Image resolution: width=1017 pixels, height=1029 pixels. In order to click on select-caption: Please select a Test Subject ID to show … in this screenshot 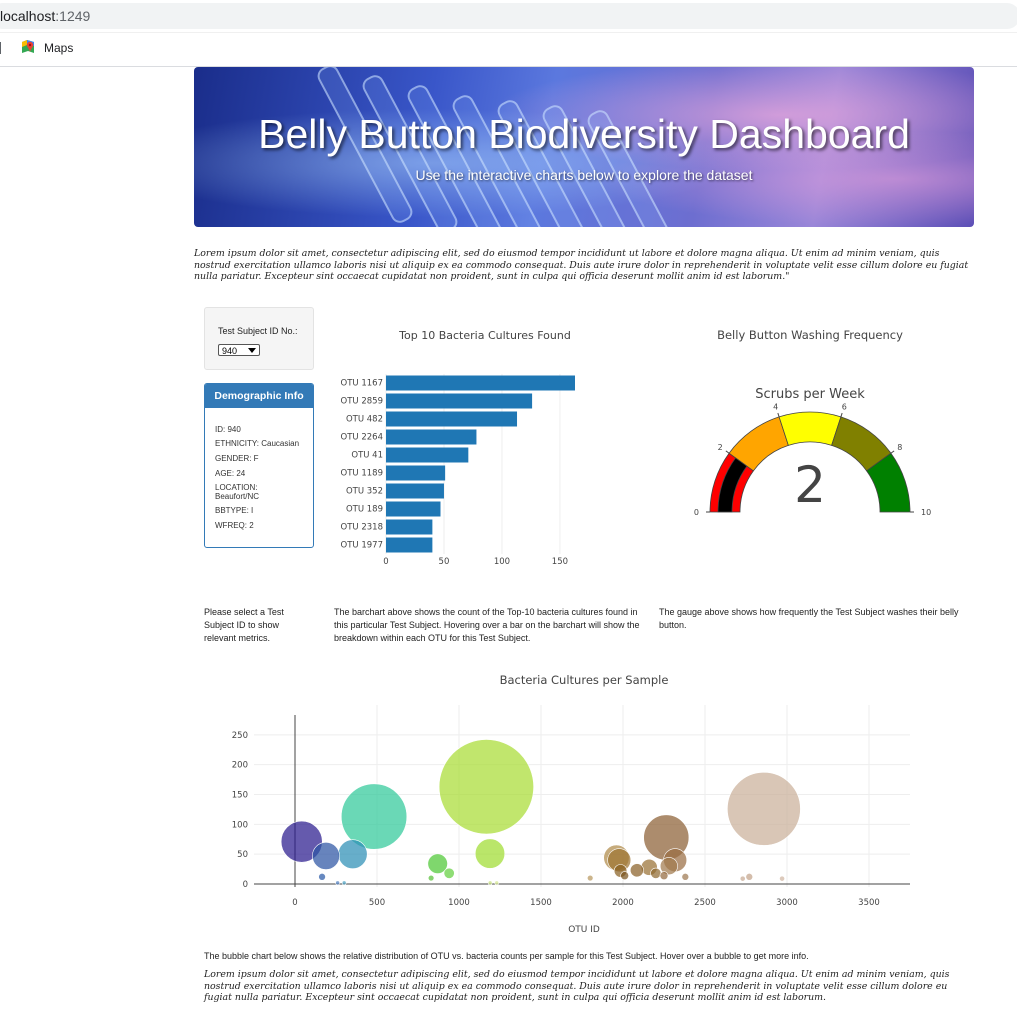, I will do `click(244, 625)`.